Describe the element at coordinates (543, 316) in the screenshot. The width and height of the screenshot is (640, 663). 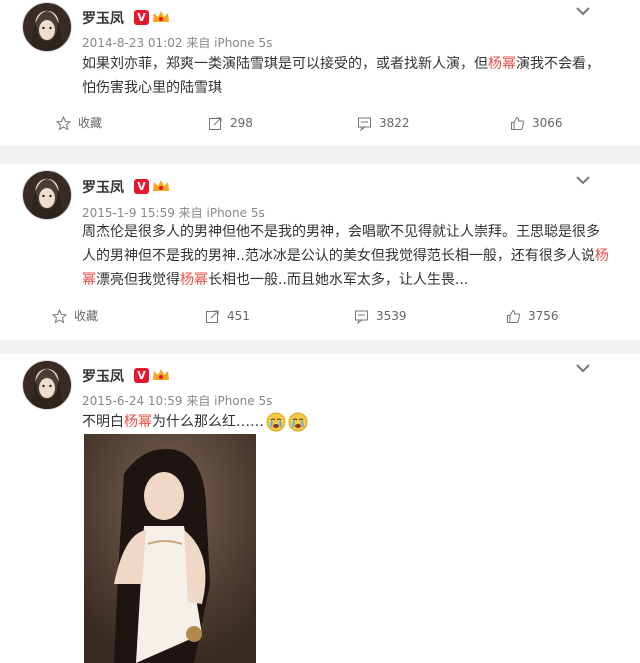
I see `like-count: 3756` at that location.